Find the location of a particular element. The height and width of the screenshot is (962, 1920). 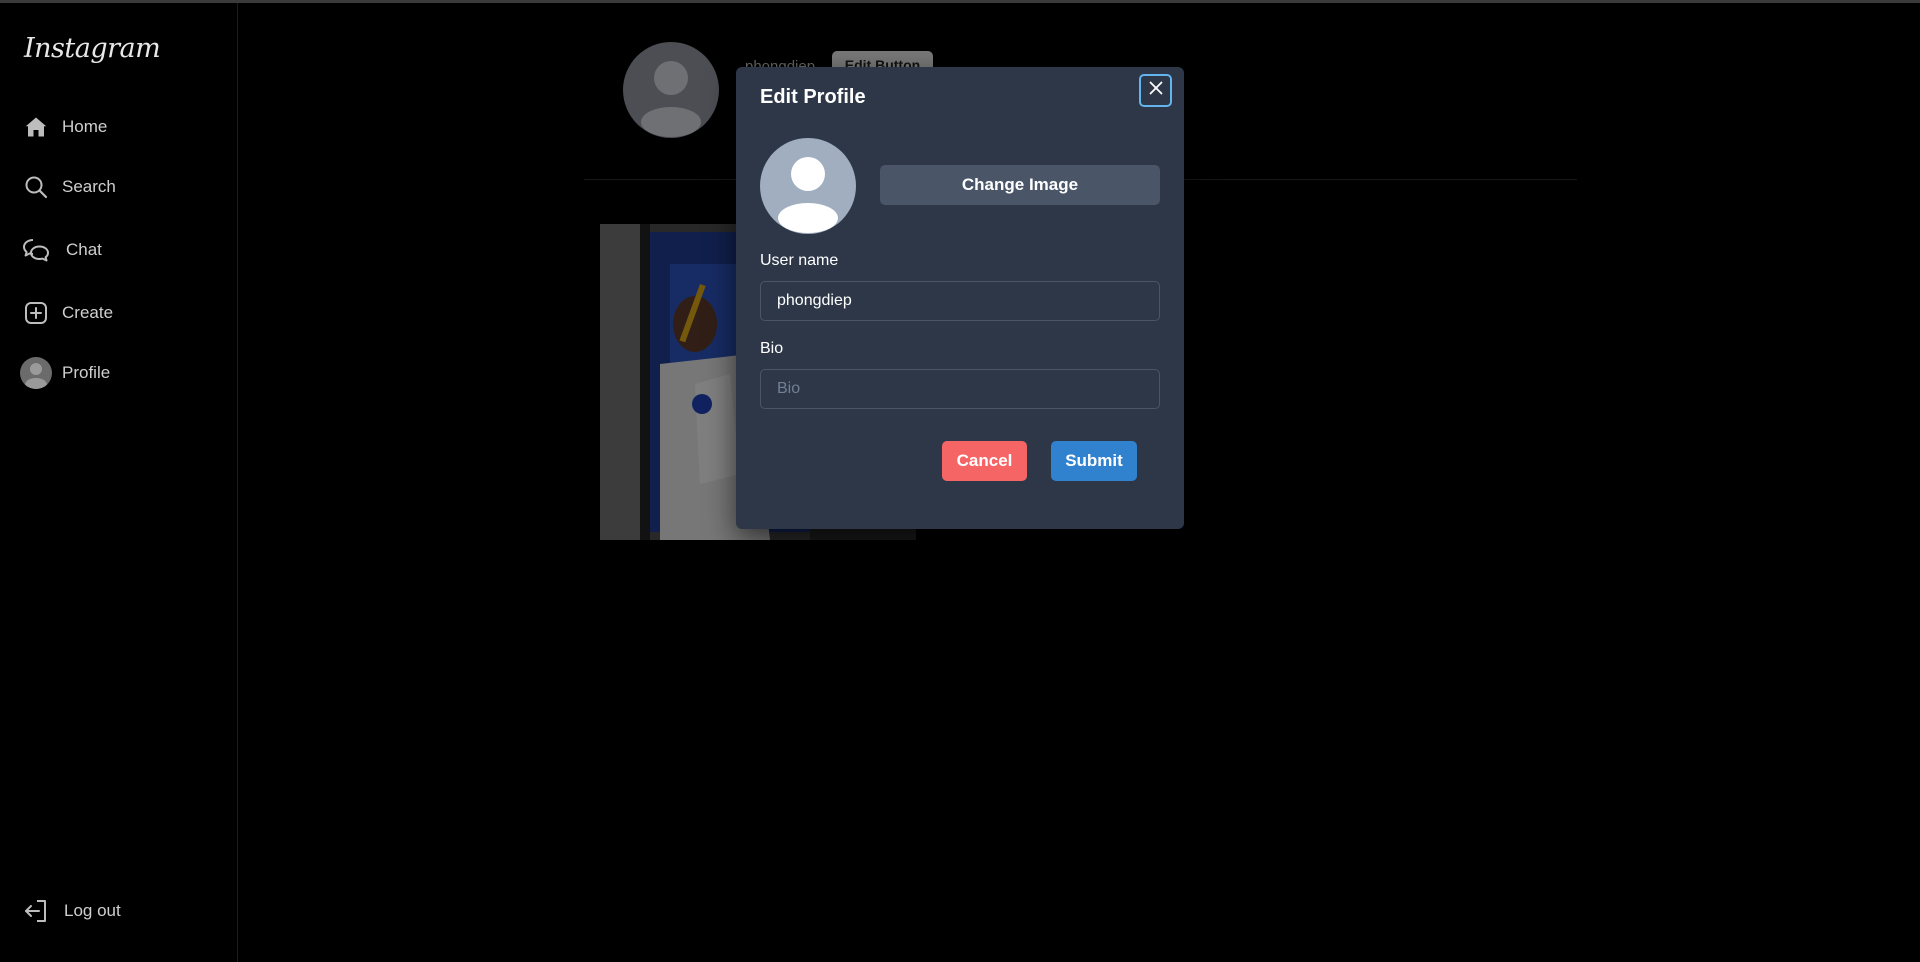

sidebar-item-label: Search is located at coordinates (89, 186).